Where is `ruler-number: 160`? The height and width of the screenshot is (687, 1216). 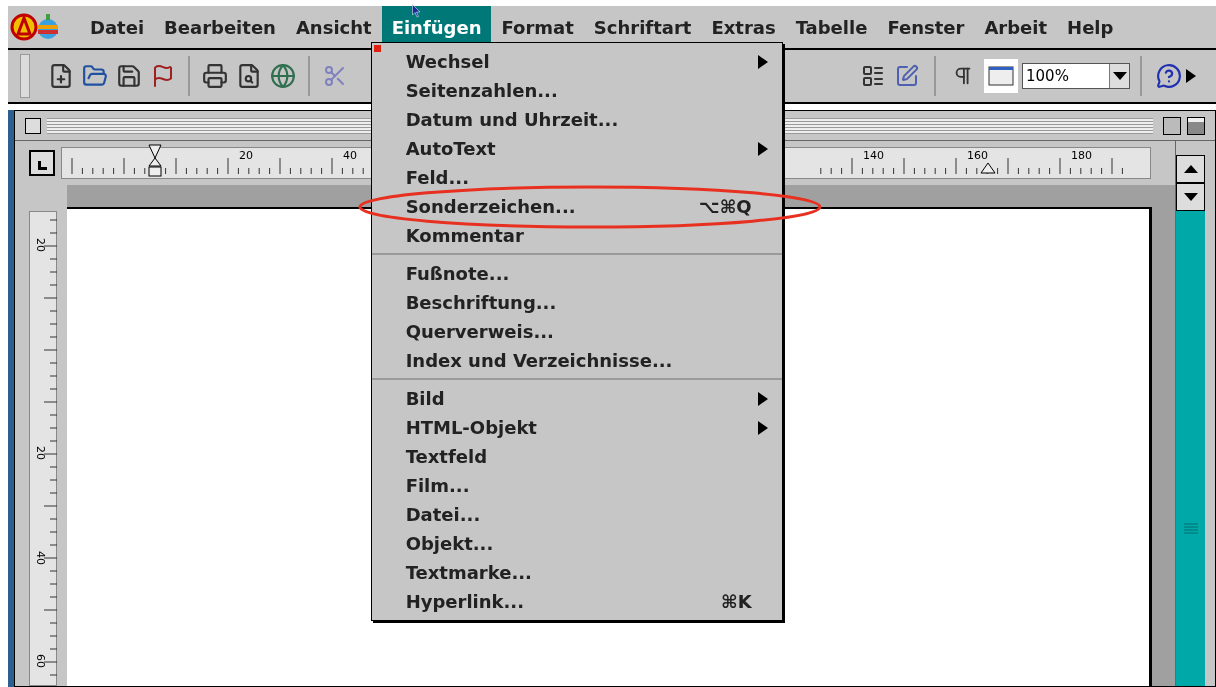 ruler-number: 160 is located at coordinates (977, 156).